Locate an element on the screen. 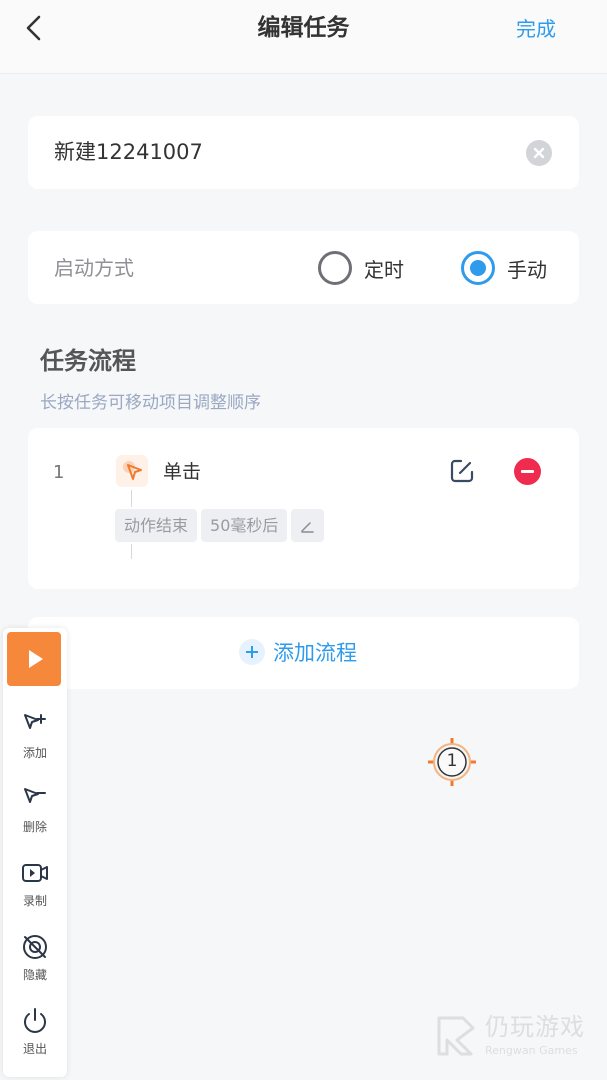 Image resolution: width=607 pixels, height=1080 pixels. watermark-en: Rengwan Games is located at coordinates (531, 1050).